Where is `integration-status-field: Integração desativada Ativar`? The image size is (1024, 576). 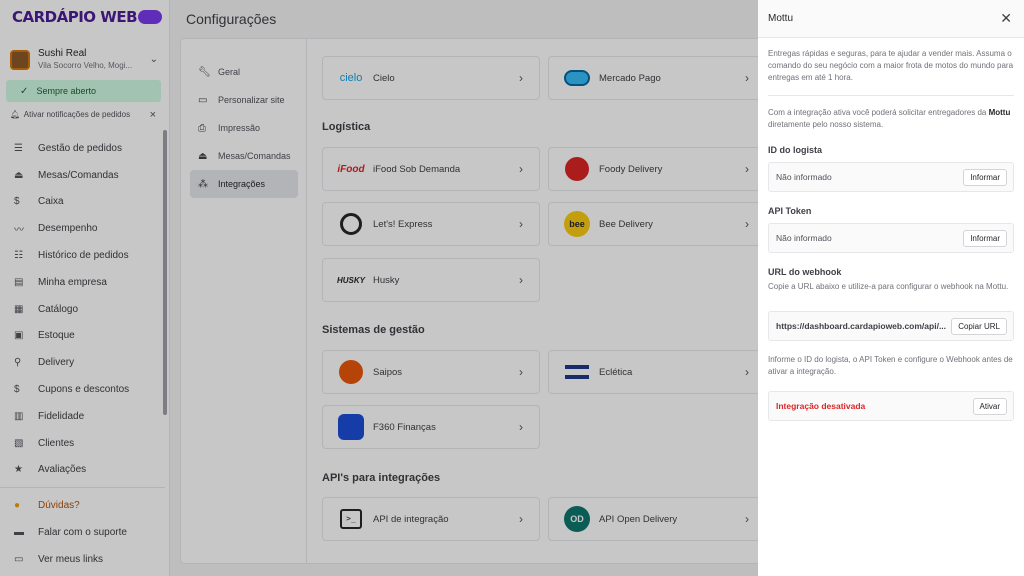 integration-status-field: Integração desativada Ativar is located at coordinates (891, 406).